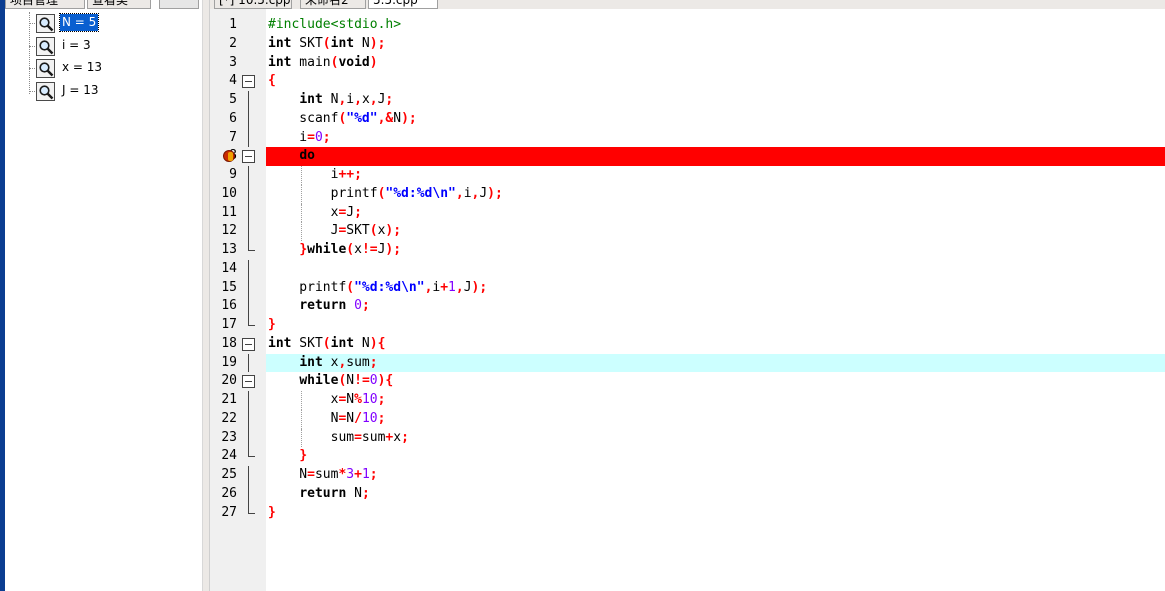  I want to click on code-text: printf("%d:%d\n",i+1,J);, so click(377, 288).